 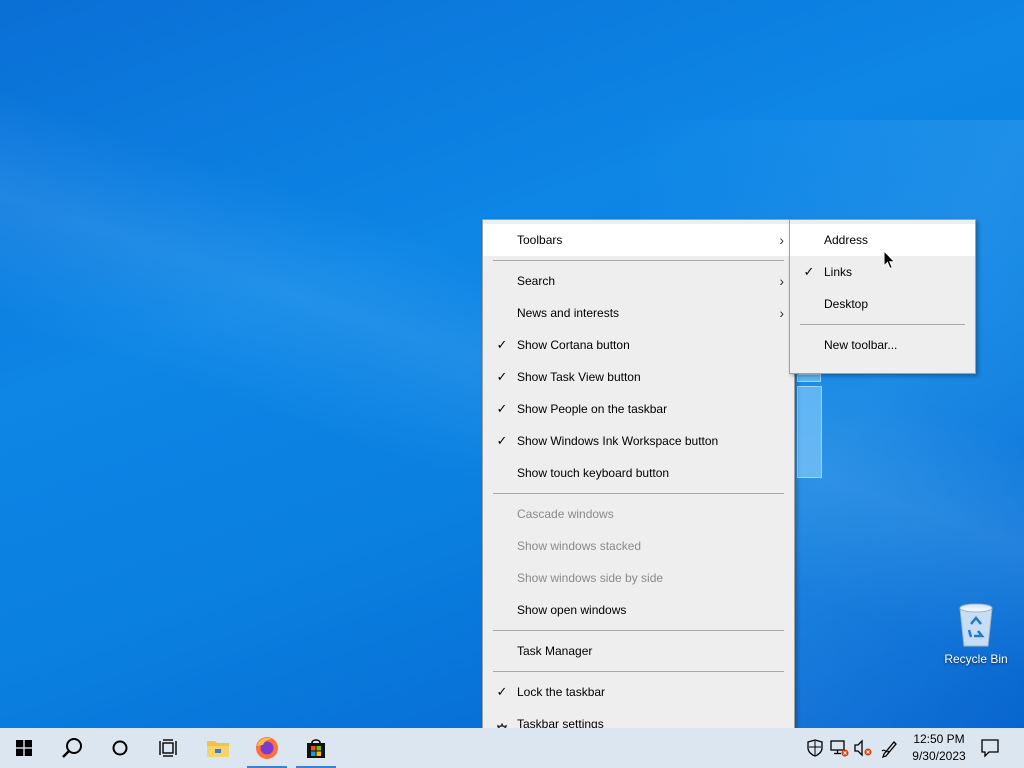 I want to click on menu-item-show-cortana-button: ✓ Show Cortana button, so click(x=638, y=345).